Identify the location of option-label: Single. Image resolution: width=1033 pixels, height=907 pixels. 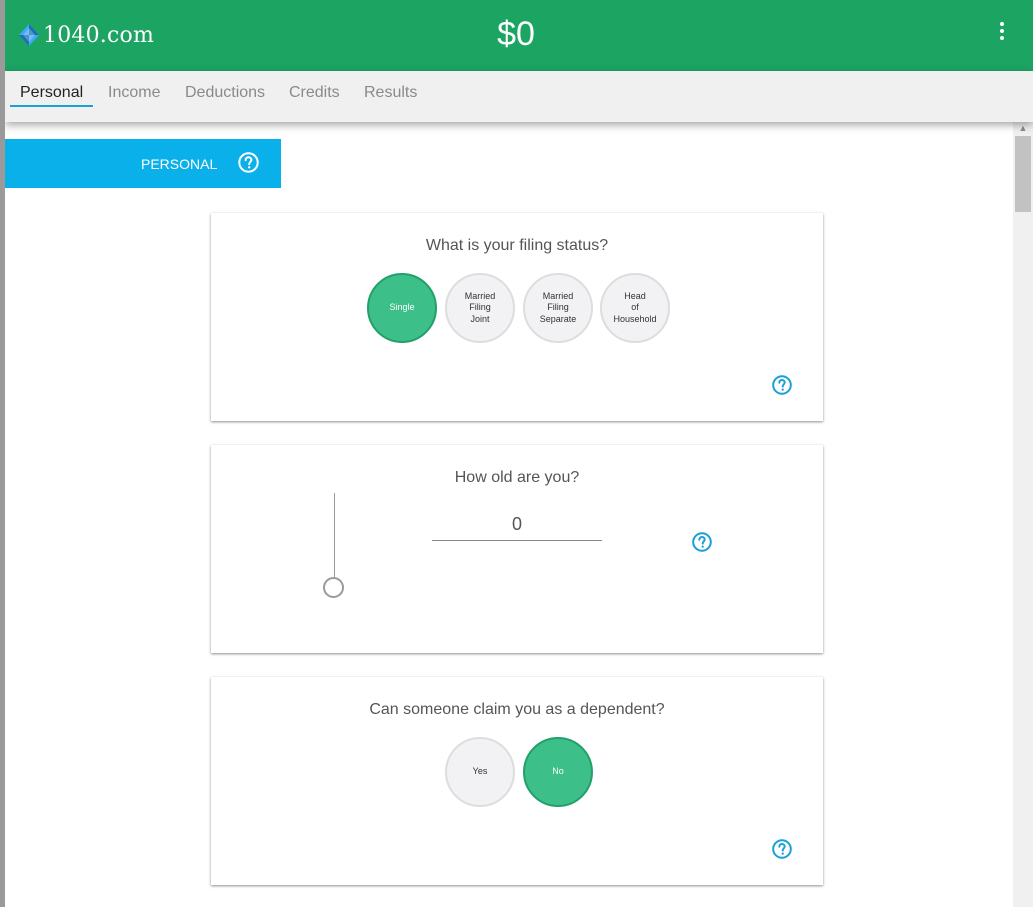
(402, 307).